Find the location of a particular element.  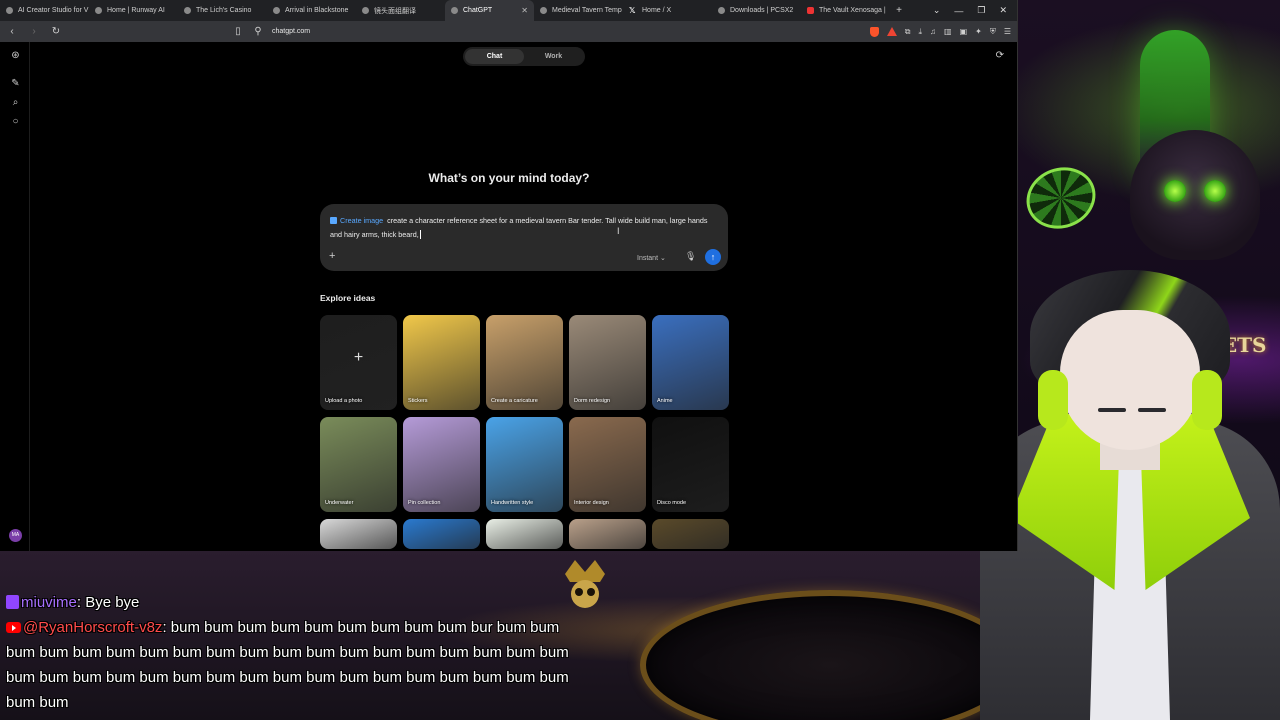

temporary-chat-icon: ⟳ is located at coordinates (1000, 55).